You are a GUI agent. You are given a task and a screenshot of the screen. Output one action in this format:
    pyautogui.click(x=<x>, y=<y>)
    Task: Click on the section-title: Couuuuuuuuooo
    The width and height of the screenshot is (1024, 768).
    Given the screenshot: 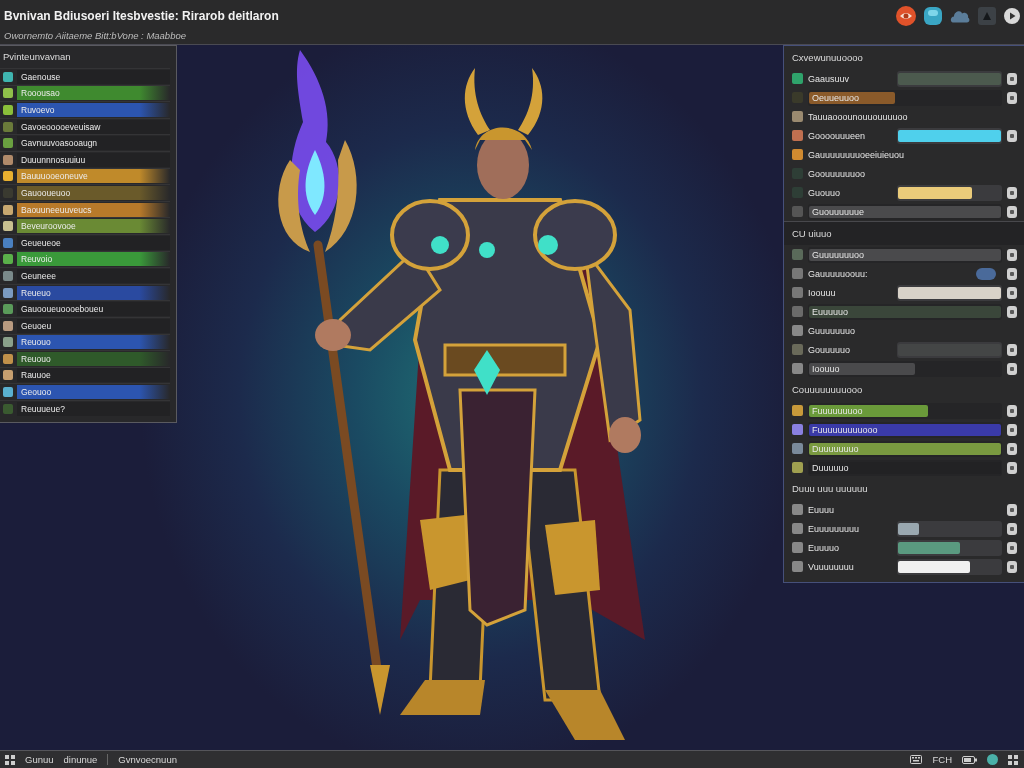 What is the action you would take?
    pyautogui.click(x=827, y=390)
    